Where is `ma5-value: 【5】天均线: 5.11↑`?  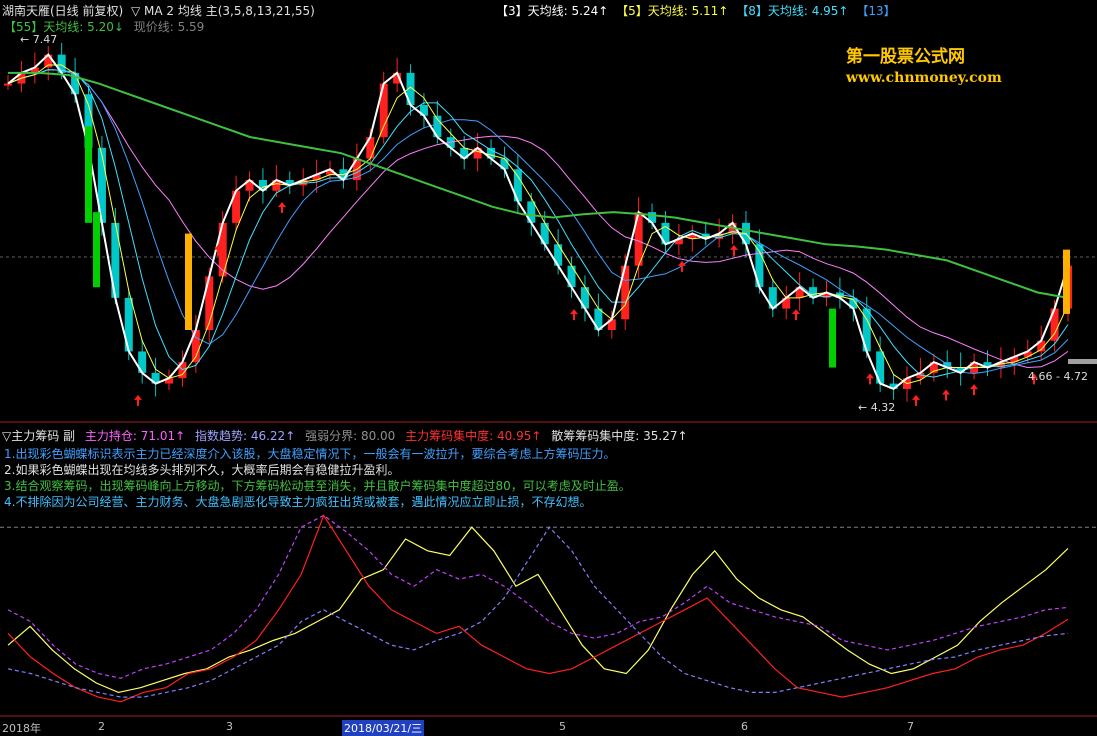 ma5-value: 【5】天均线: 5.11↑ is located at coordinates (672, 11).